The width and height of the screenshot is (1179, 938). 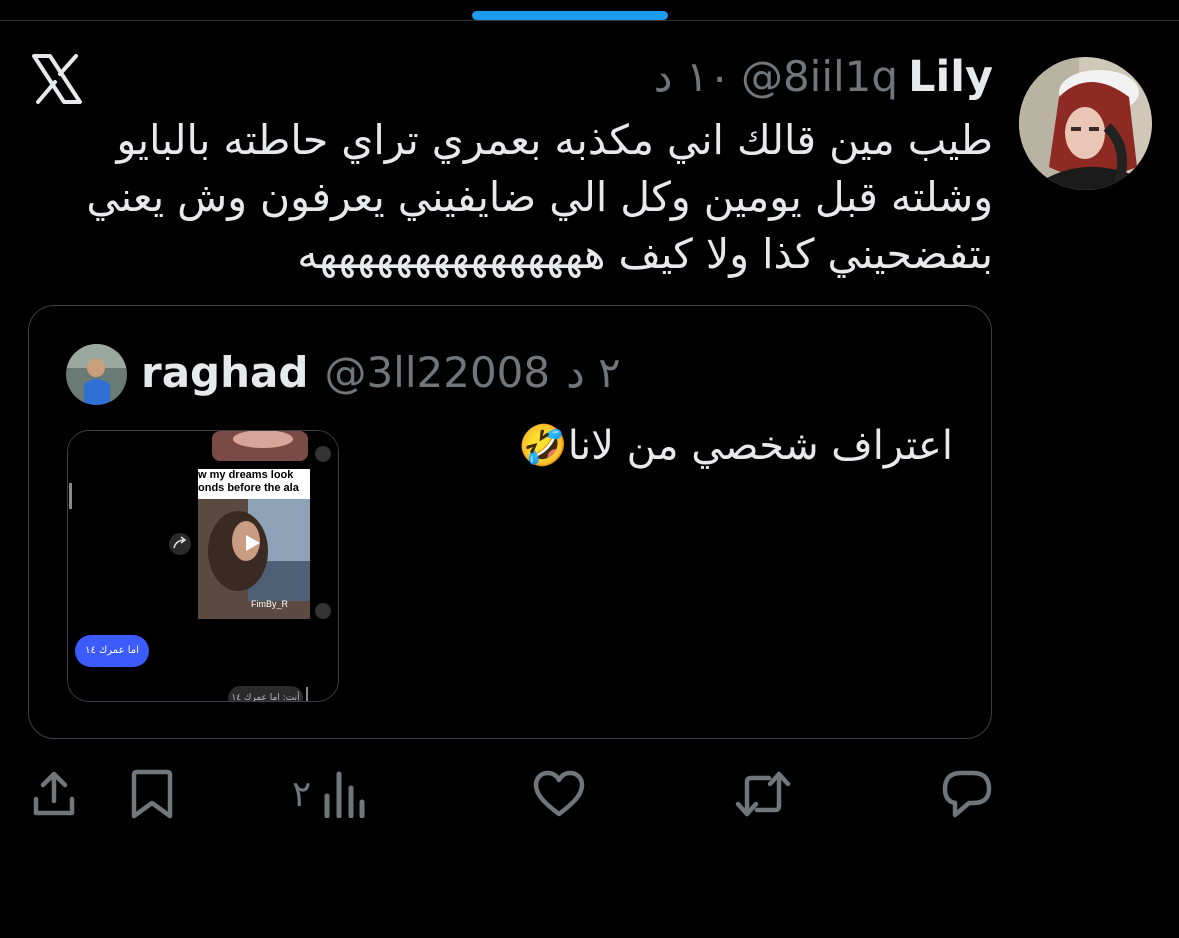 I want to click on tweet-text-line: بتفضحيني كذا ولا كيف هههههههههههههههه, so click(x=645, y=254).